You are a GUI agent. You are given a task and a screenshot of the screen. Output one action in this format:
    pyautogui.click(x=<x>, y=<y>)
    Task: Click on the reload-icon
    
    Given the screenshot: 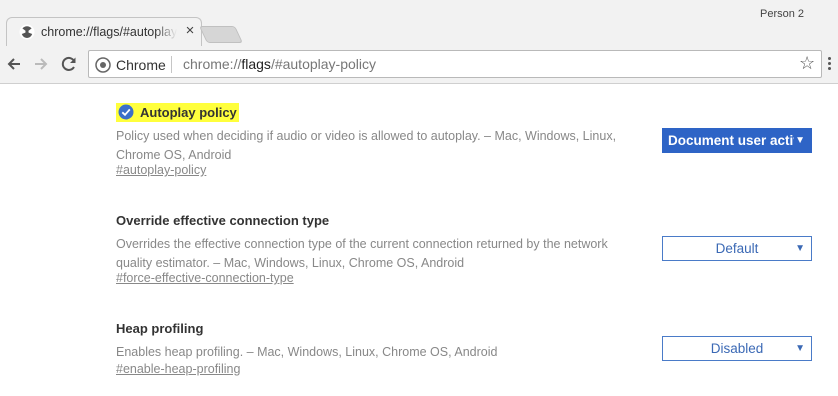 What is the action you would take?
    pyautogui.click(x=69, y=64)
    